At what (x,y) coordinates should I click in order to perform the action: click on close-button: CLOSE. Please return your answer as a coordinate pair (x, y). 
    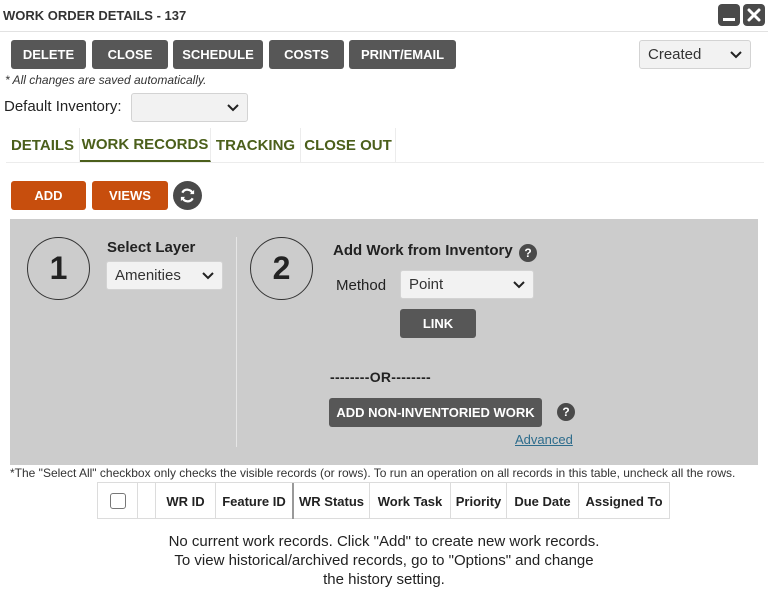
    Looking at the image, I should click on (130, 54).